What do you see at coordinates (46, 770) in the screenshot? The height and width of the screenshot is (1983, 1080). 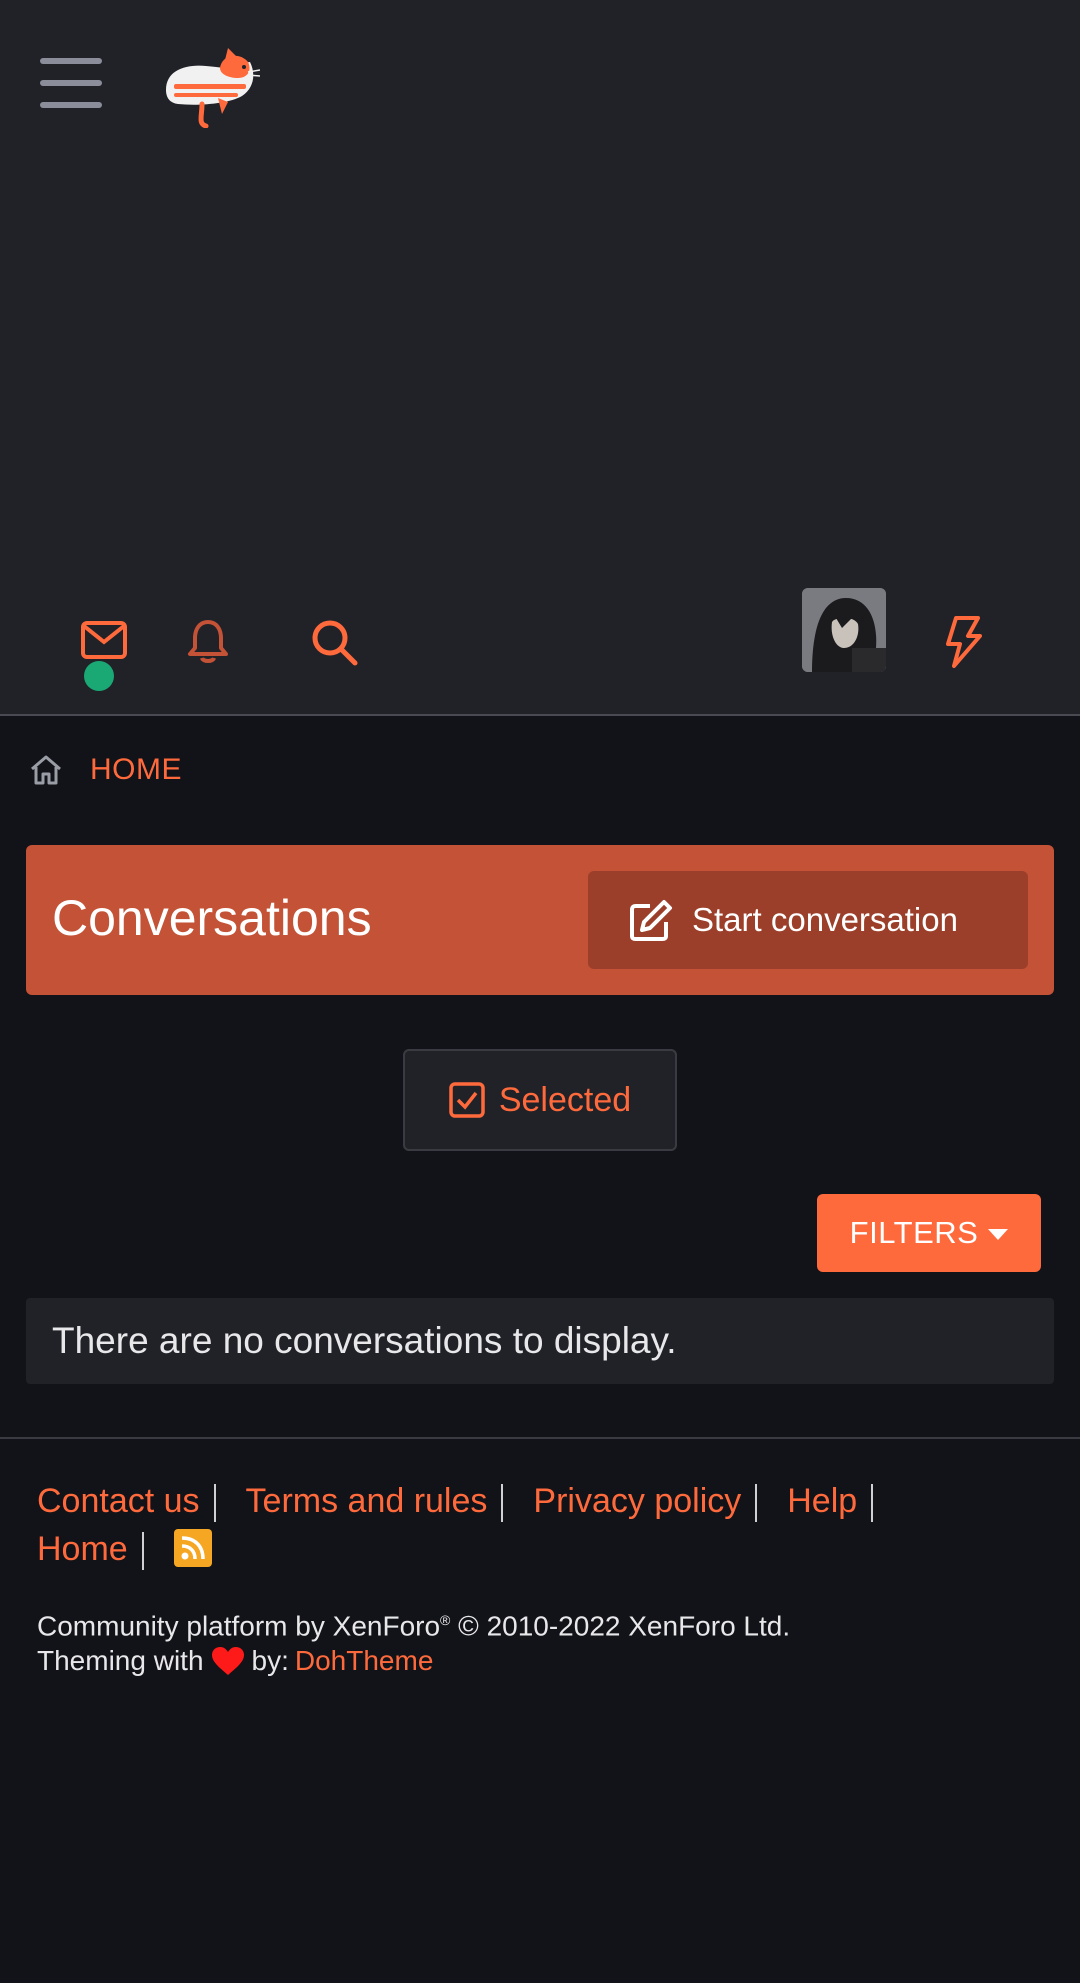 I see `home-icon` at bounding box center [46, 770].